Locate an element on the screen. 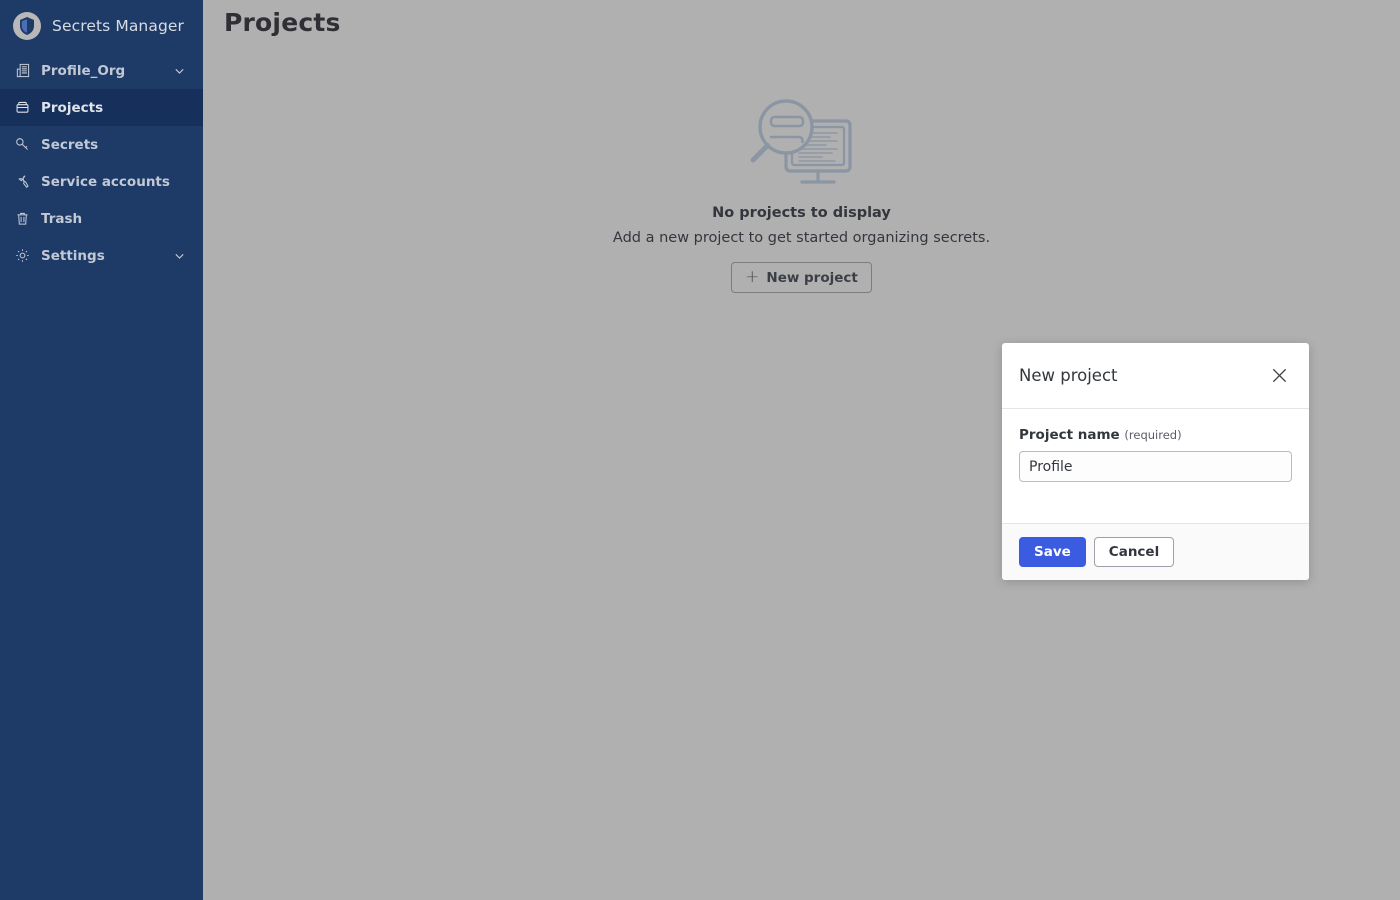 This screenshot has height=900, width=1400. brand: Secrets Manager is located at coordinates (101, 26).